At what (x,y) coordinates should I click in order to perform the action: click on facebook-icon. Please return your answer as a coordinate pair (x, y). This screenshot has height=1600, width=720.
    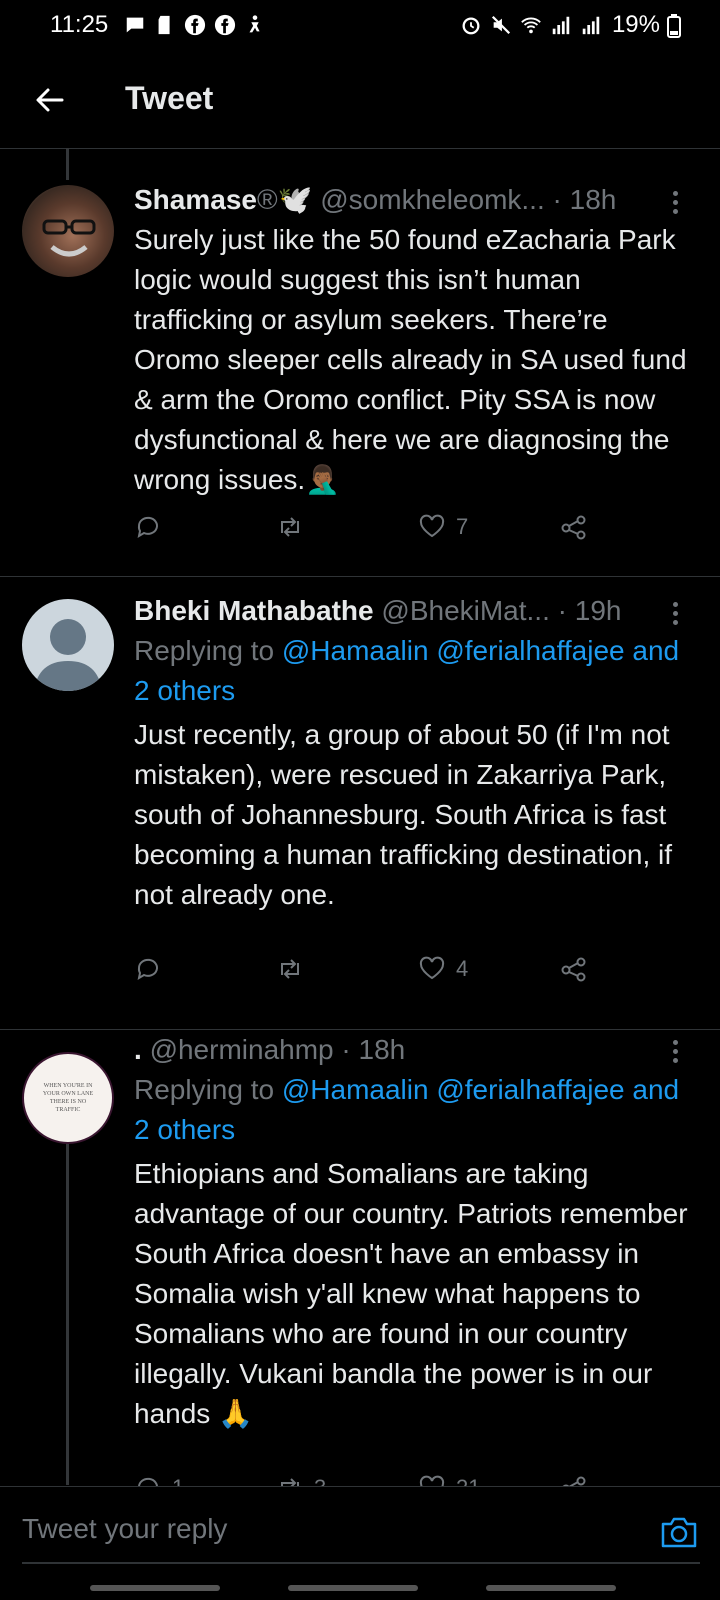
    Looking at the image, I should click on (195, 25).